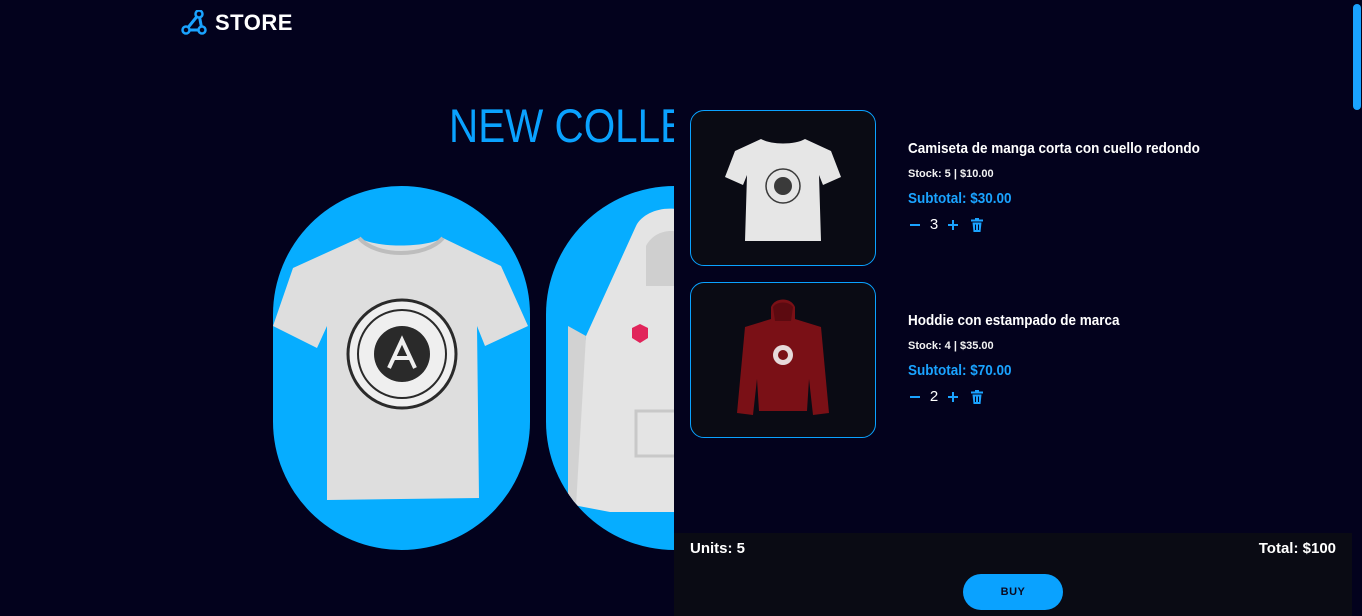 The width and height of the screenshot is (1362, 616). I want to click on quantity-value: 2, so click(934, 396).